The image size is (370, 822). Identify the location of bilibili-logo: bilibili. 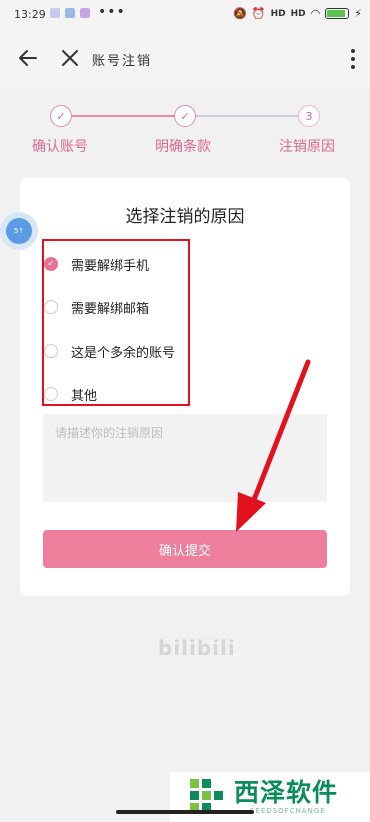
(197, 648).